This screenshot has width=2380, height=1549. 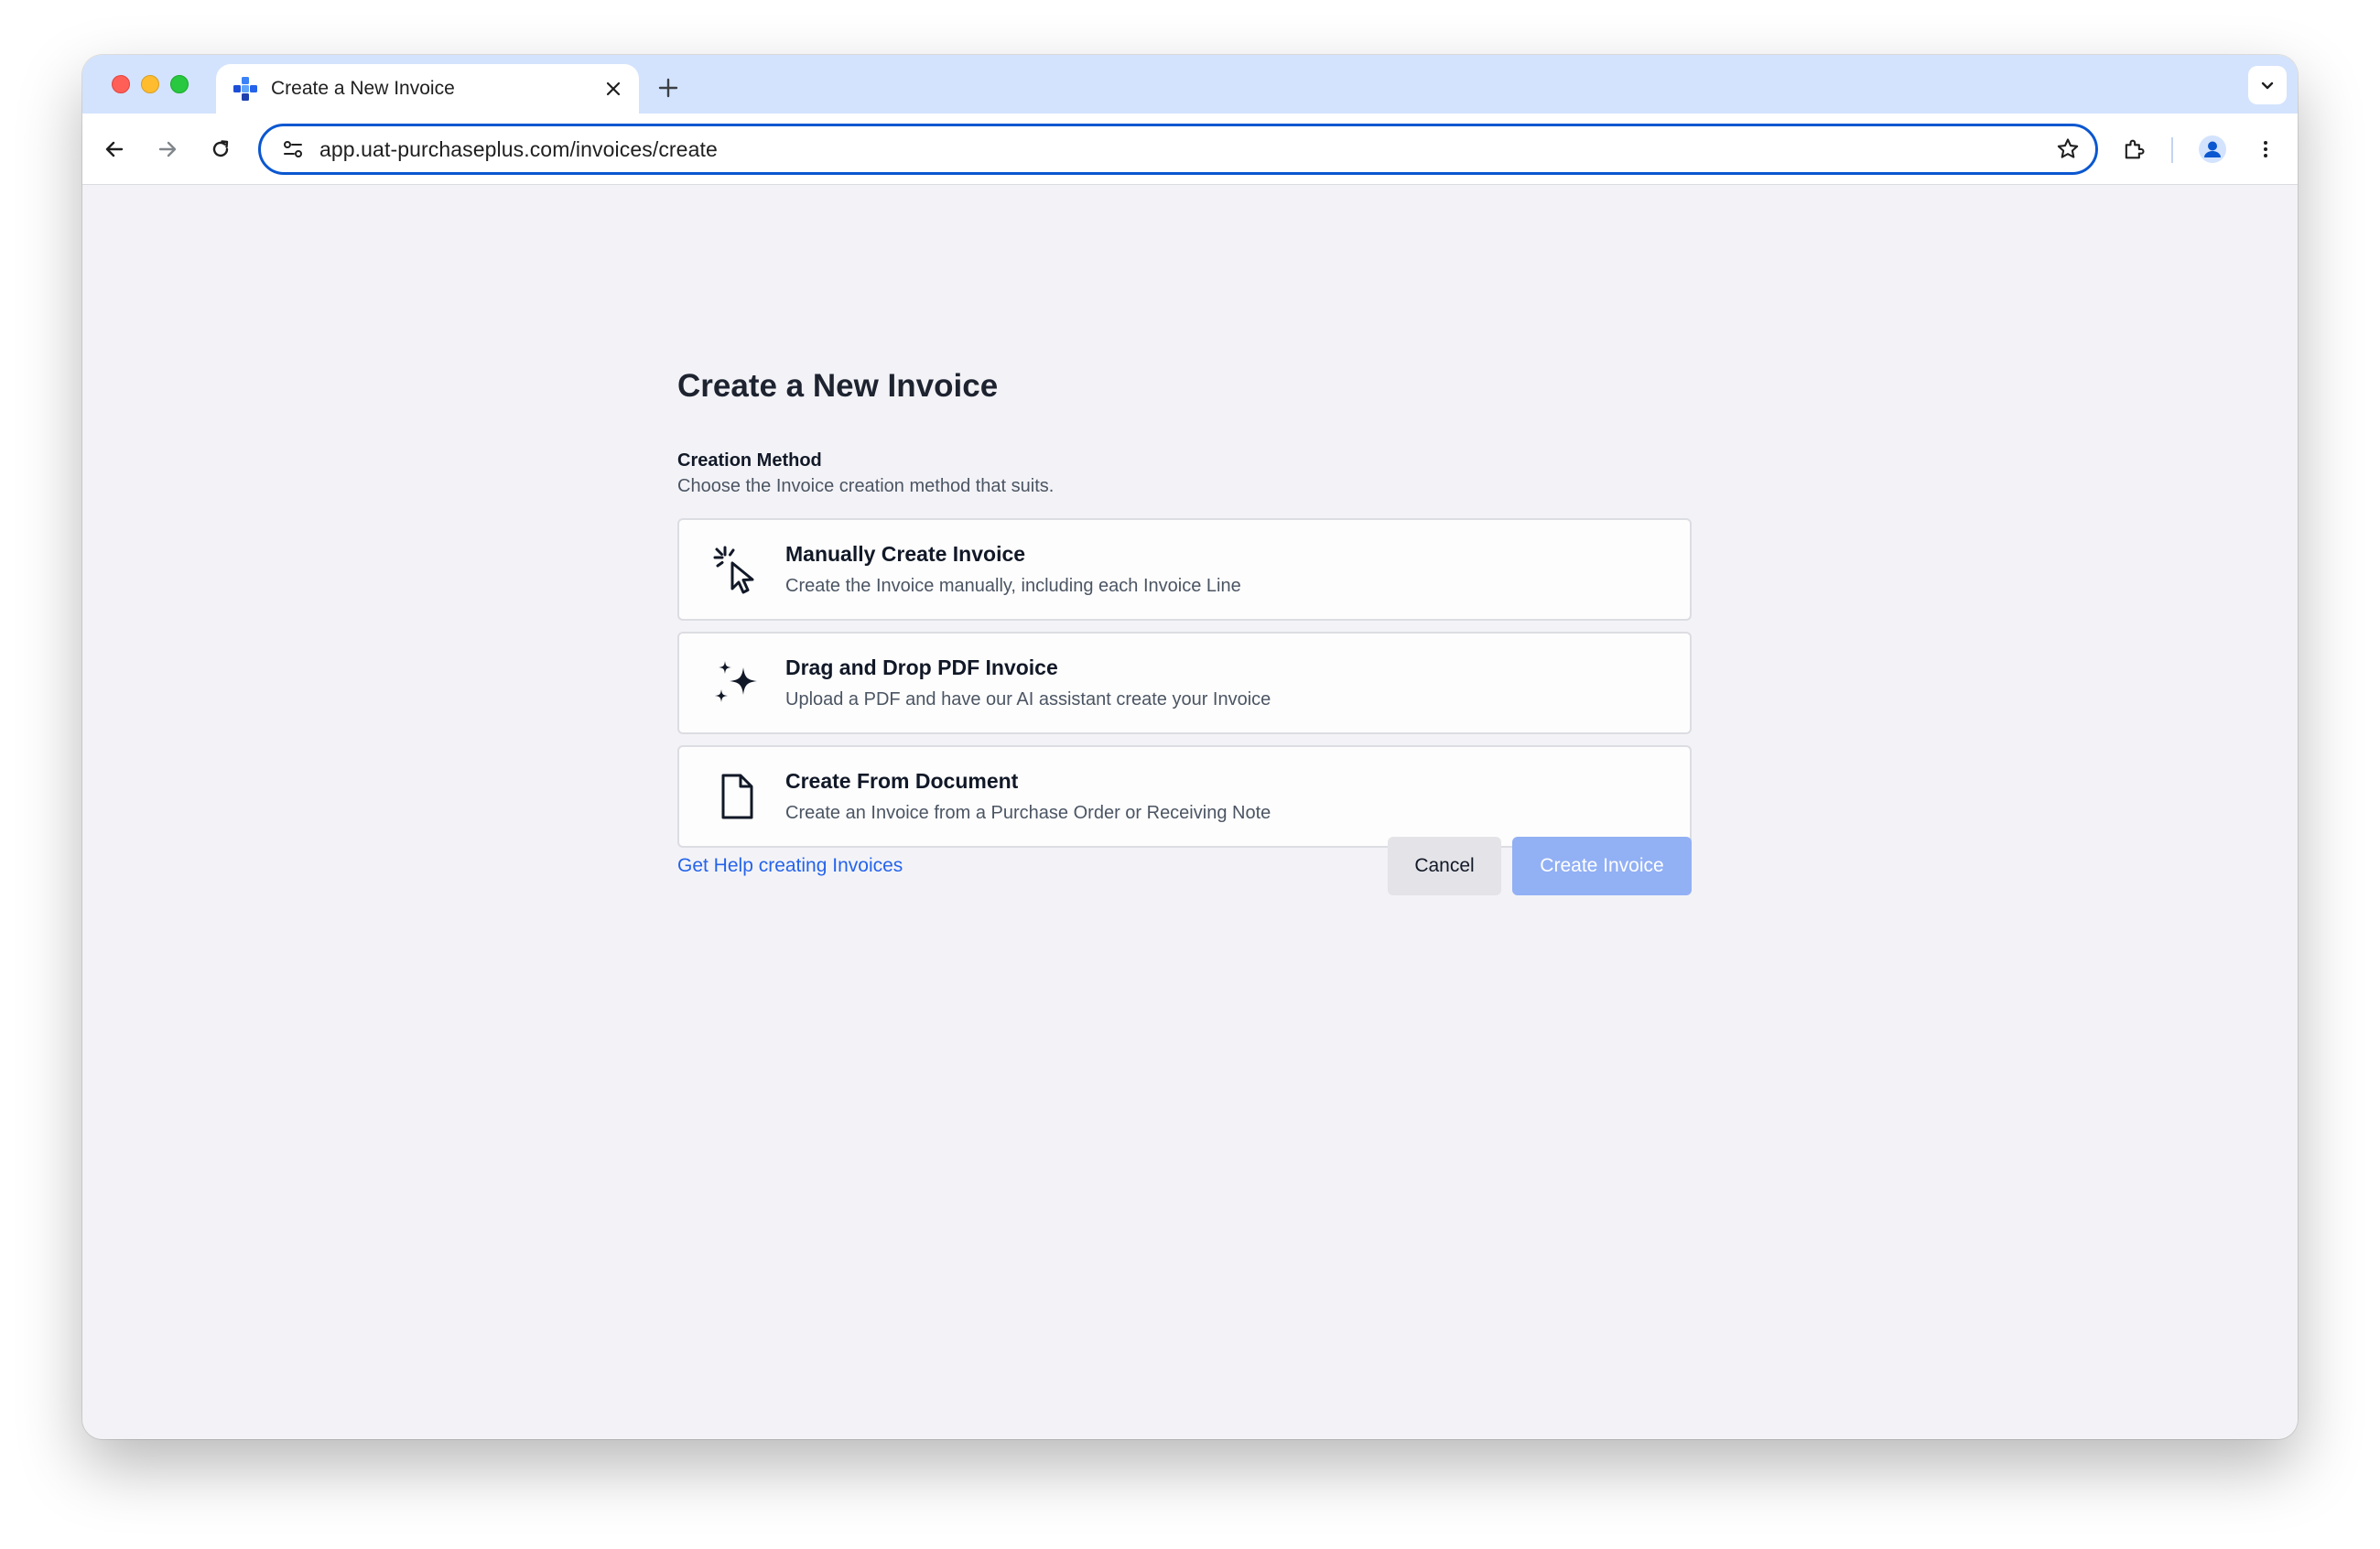 What do you see at coordinates (179, 84) in the screenshot?
I see `maximize-window-button` at bounding box center [179, 84].